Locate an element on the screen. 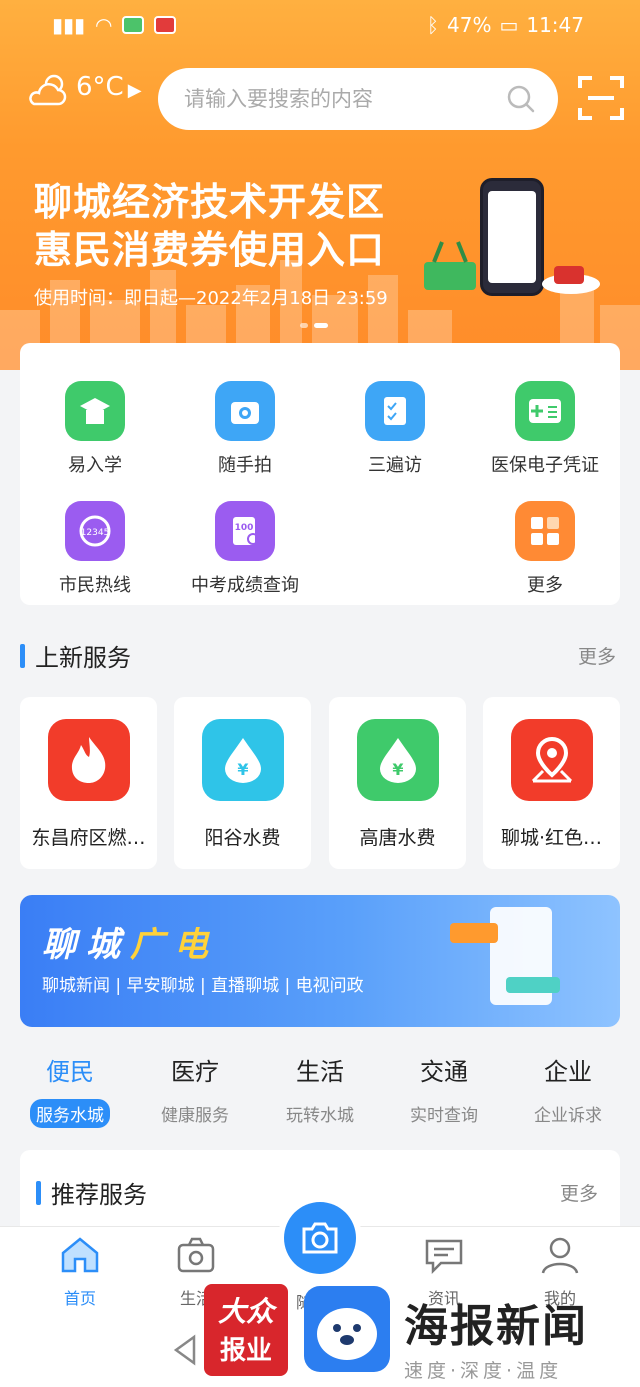  quick-service-label: 更多 is located at coordinates (545, 585).